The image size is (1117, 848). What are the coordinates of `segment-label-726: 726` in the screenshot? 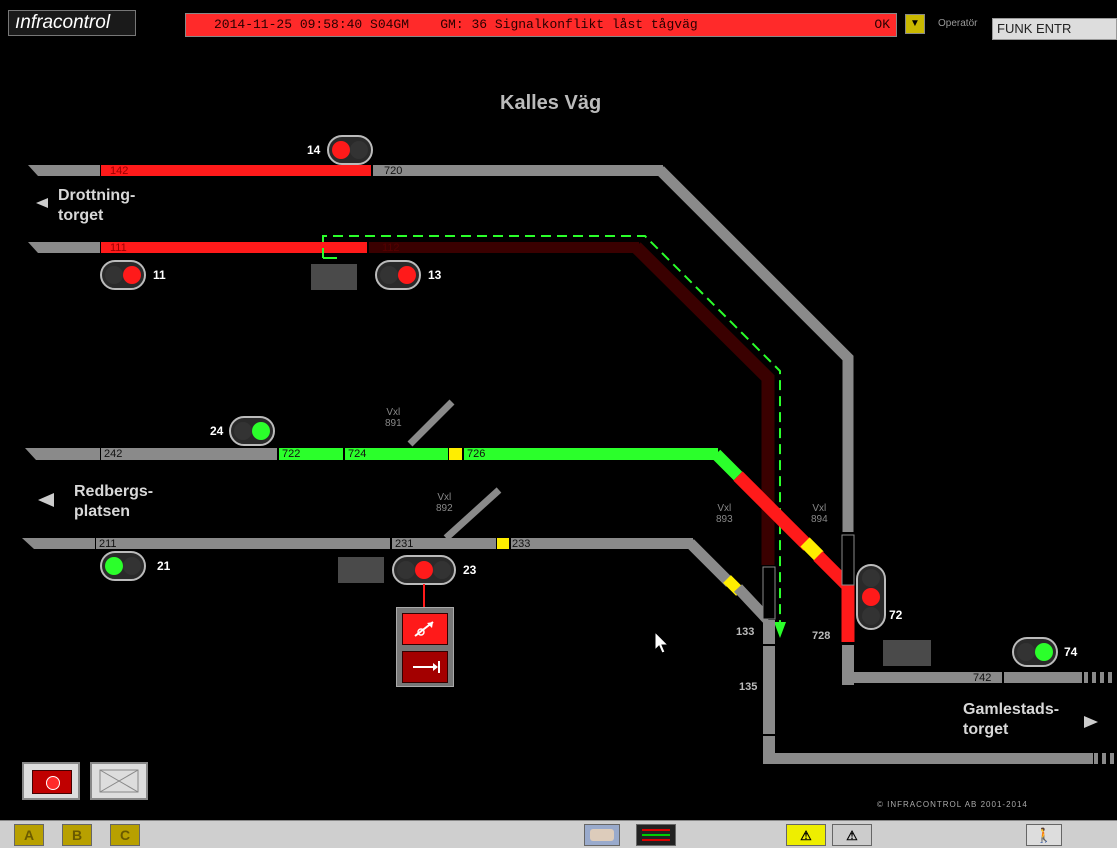 It's located at (476, 454).